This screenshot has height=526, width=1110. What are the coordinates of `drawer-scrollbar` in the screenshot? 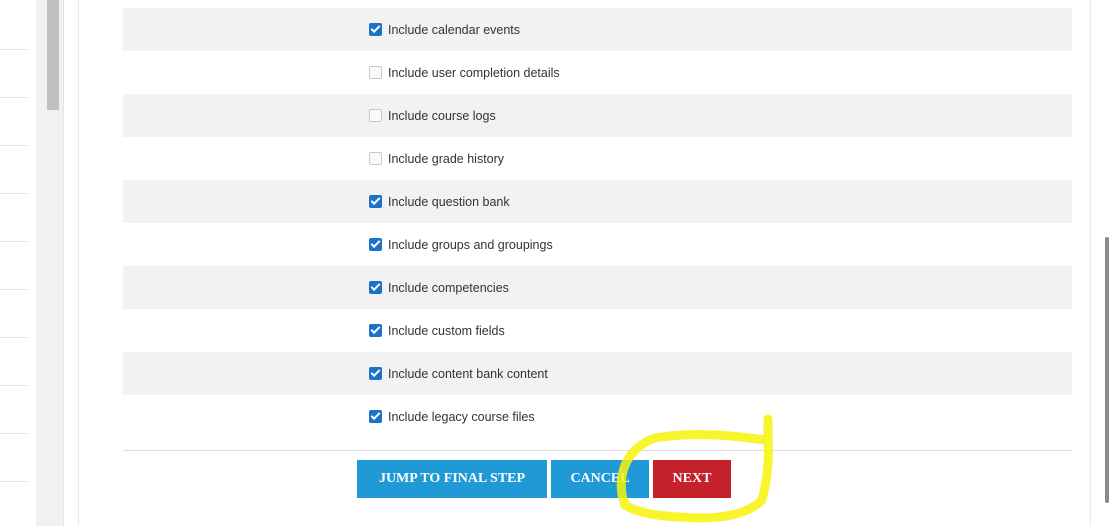 It's located at (50, 263).